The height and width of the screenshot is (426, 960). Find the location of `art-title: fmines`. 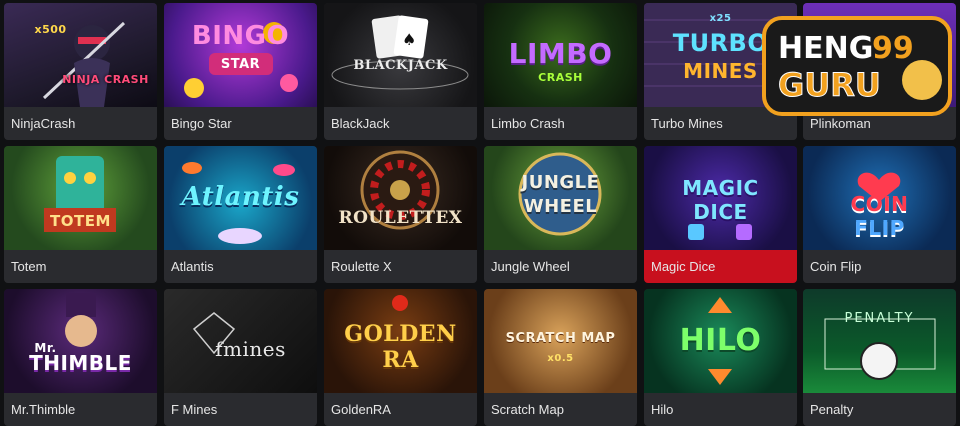

art-title: fmines is located at coordinates (250, 349).